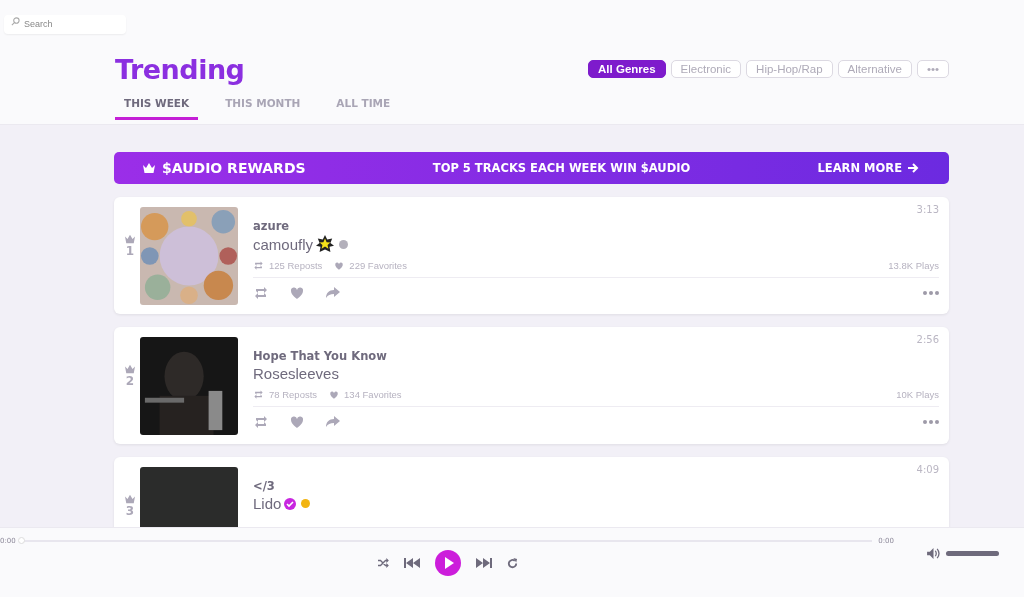 Image resolution: width=1024 pixels, height=597 pixels. Describe the element at coordinates (282, 486) in the screenshot. I see `track-title: </3` at that location.